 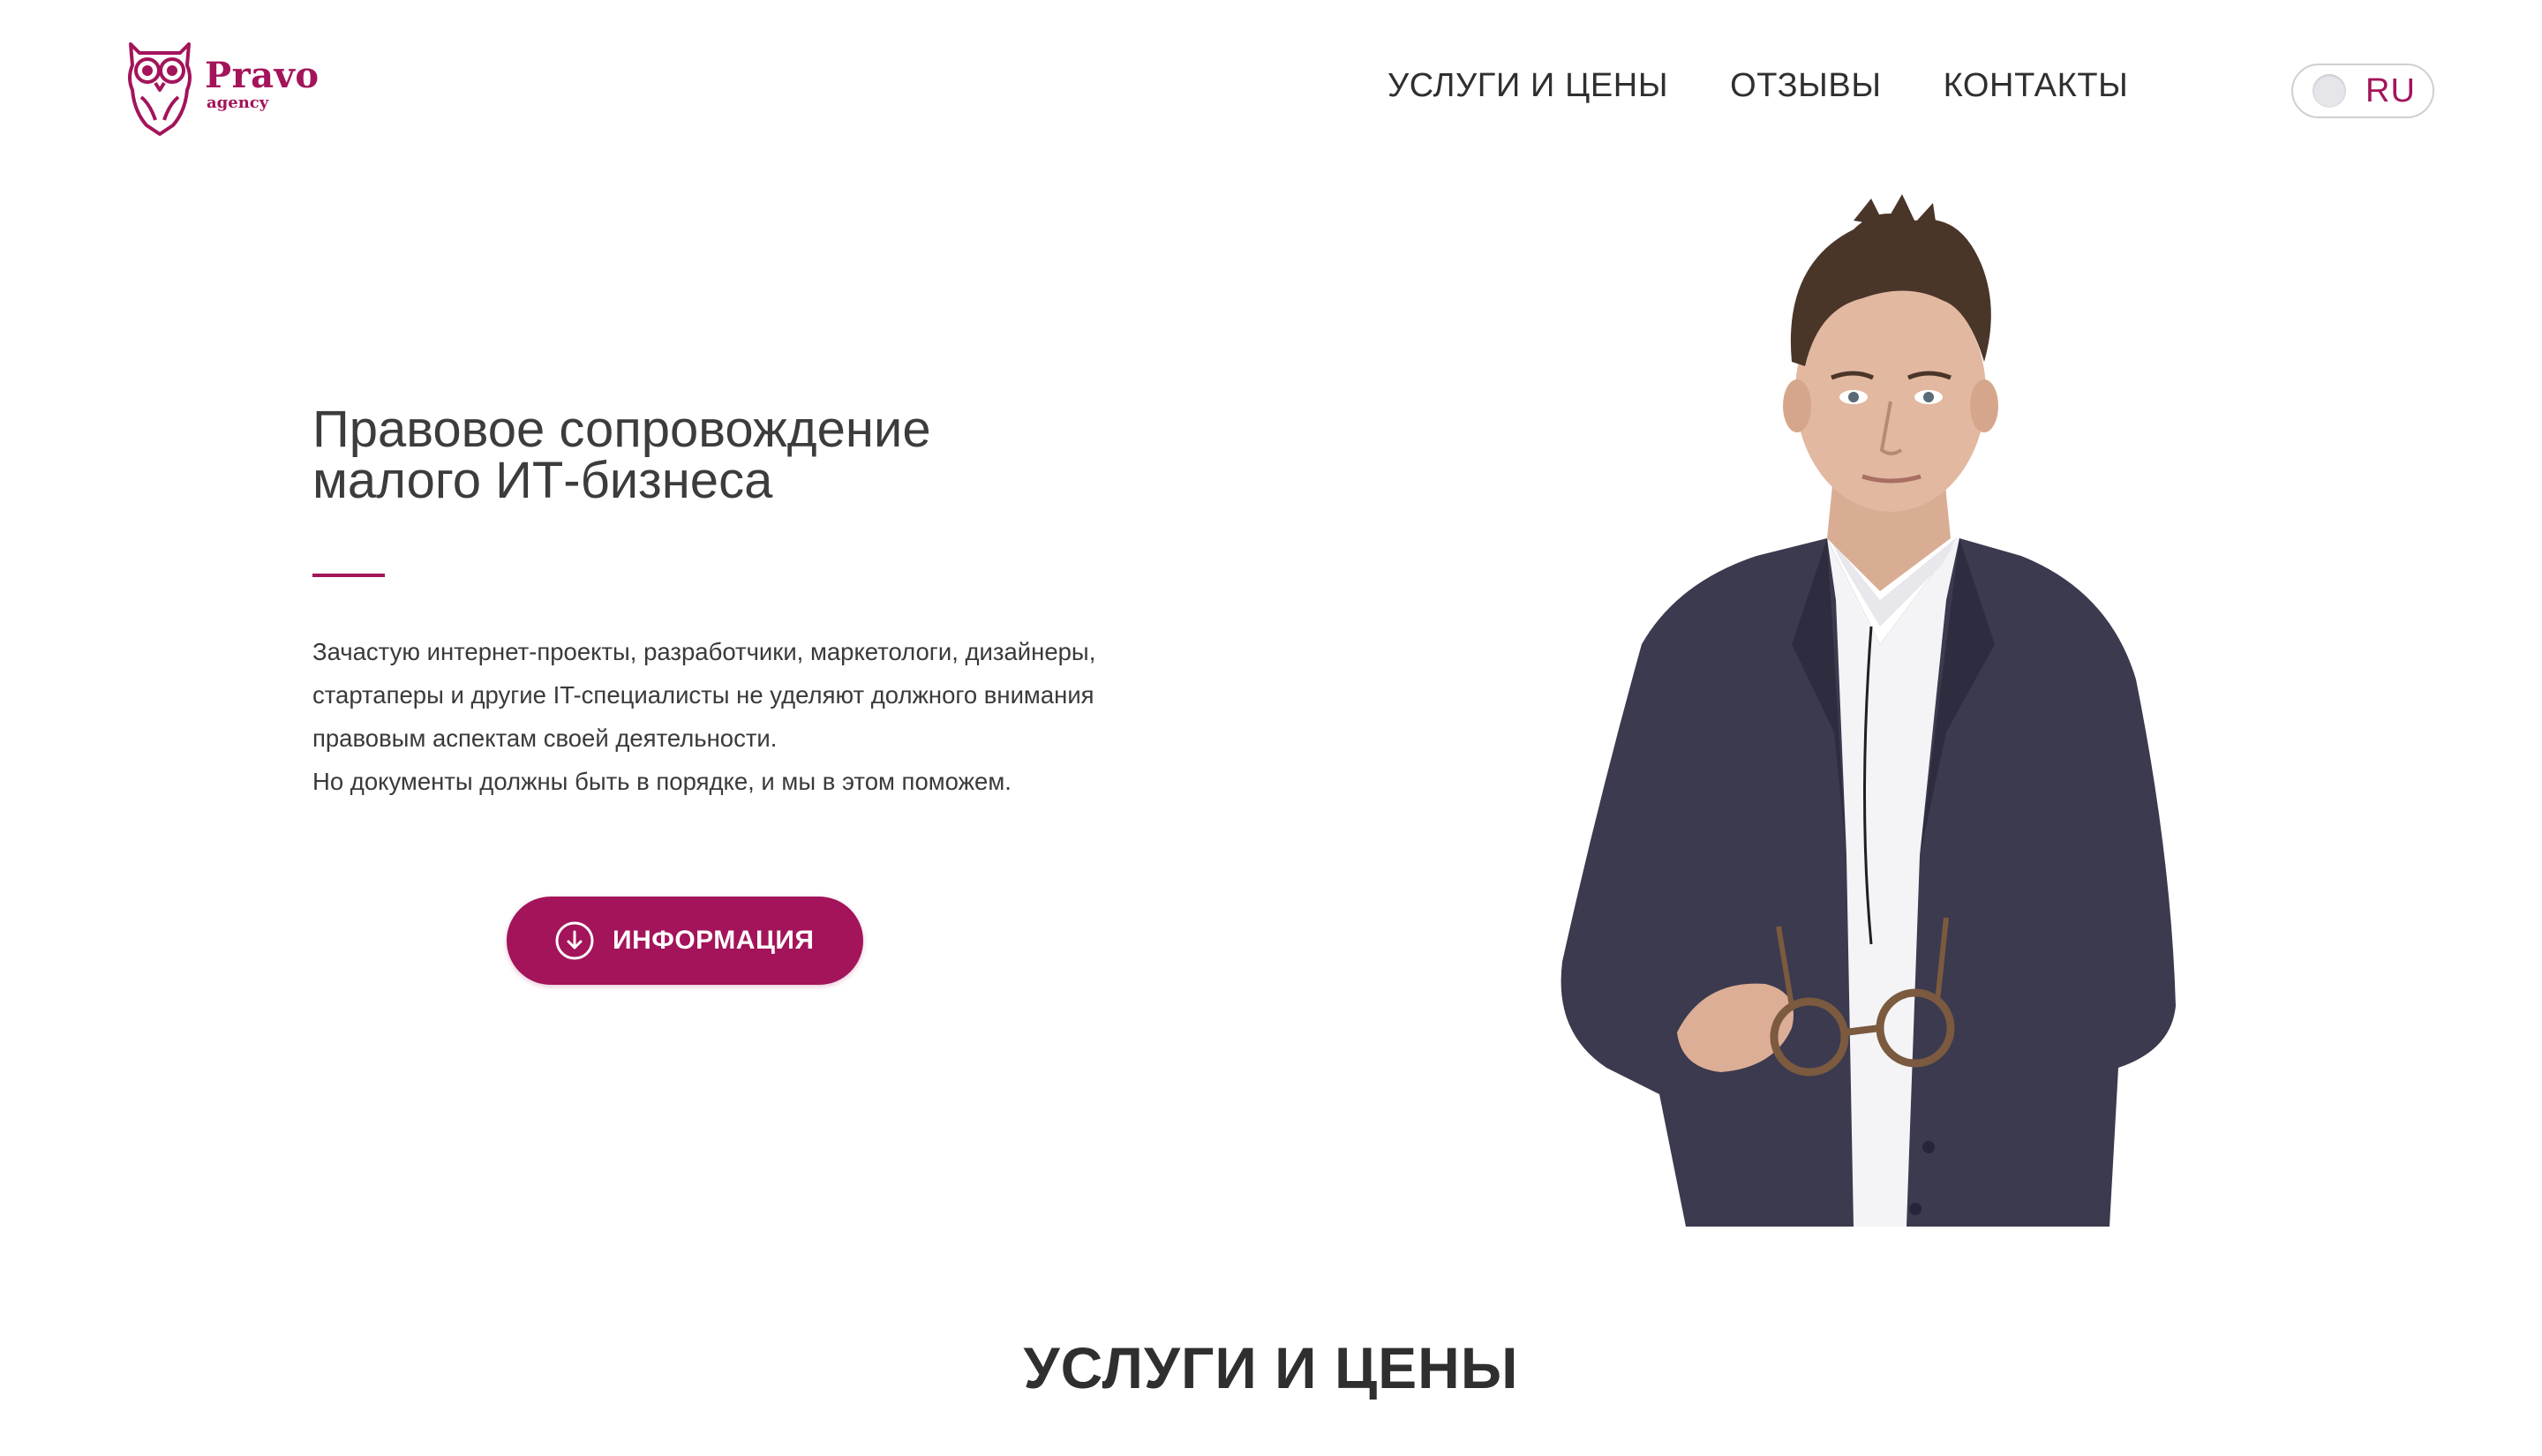 I want to click on info-button-label: ИНФОРМАЦИЯ, so click(x=714, y=940).